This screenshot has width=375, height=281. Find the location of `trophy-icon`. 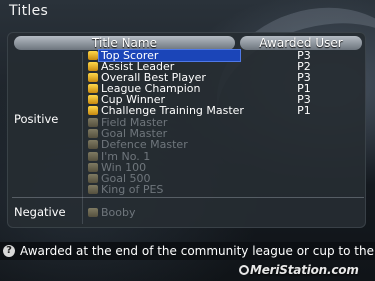

trophy-icon is located at coordinates (93, 88).